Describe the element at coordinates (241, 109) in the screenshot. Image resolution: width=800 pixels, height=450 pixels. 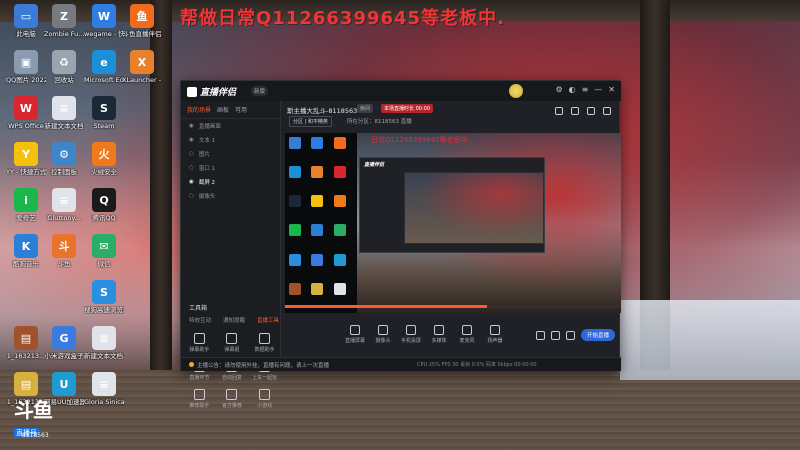
I see `scene-tab: 可用` at that location.